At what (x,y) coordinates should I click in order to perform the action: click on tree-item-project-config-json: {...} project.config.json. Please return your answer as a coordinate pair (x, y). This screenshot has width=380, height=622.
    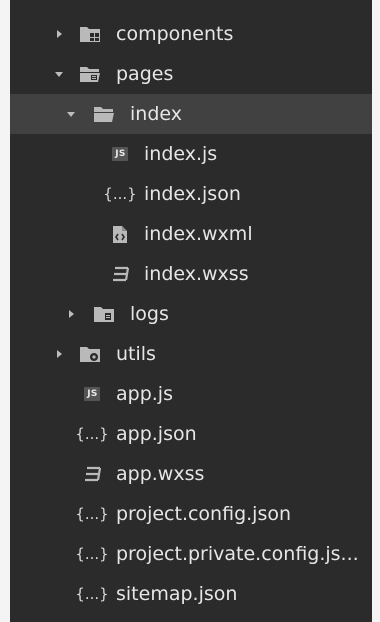
    Looking at the image, I should click on (191, 514).